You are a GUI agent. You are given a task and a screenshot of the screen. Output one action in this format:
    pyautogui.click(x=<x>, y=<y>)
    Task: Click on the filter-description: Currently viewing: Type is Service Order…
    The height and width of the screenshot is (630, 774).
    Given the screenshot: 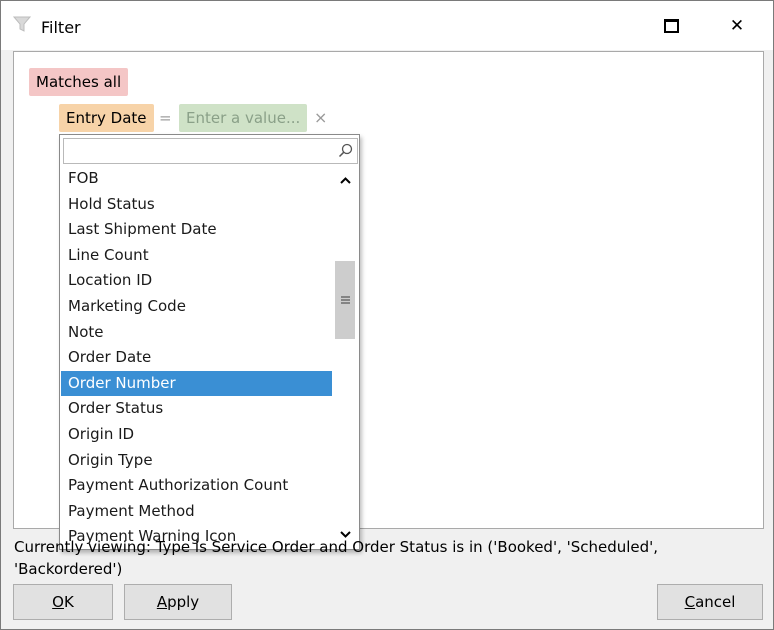 What is the action you would take?
    pyautogui.click(x=336, y=558)
    